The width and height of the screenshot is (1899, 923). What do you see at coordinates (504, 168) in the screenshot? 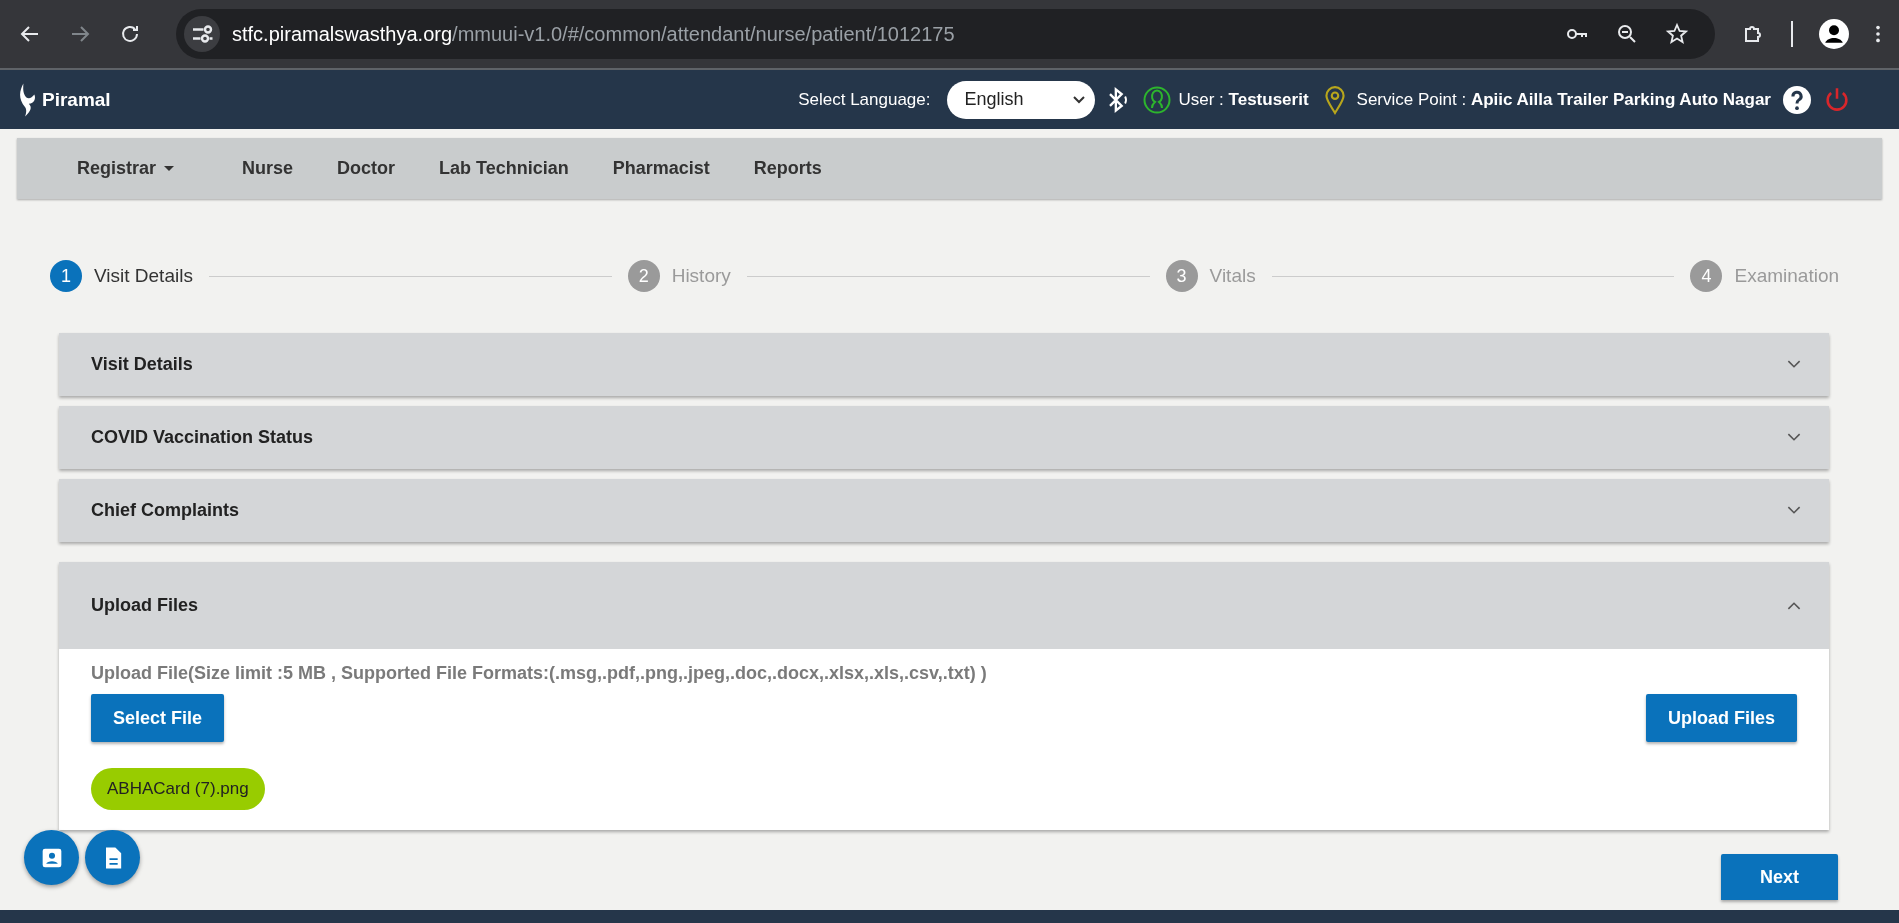
I see `nav-menu-item: Lab Technician` at bounding box center [504, 168].